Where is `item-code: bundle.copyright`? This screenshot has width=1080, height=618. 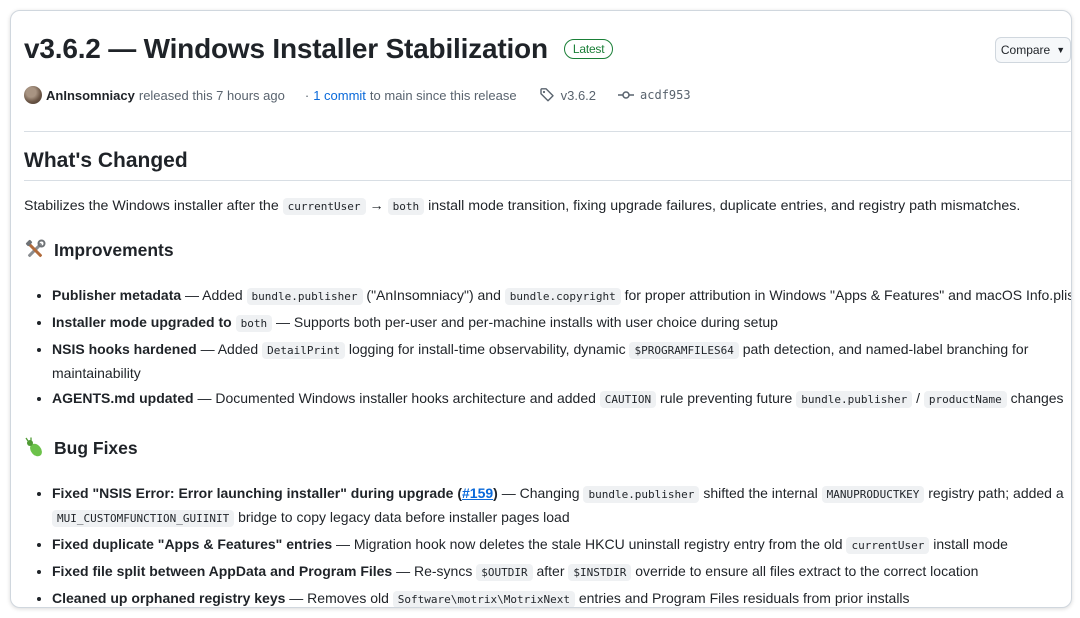
item-code: bundle.copyright is located at coordinates (562, 296).